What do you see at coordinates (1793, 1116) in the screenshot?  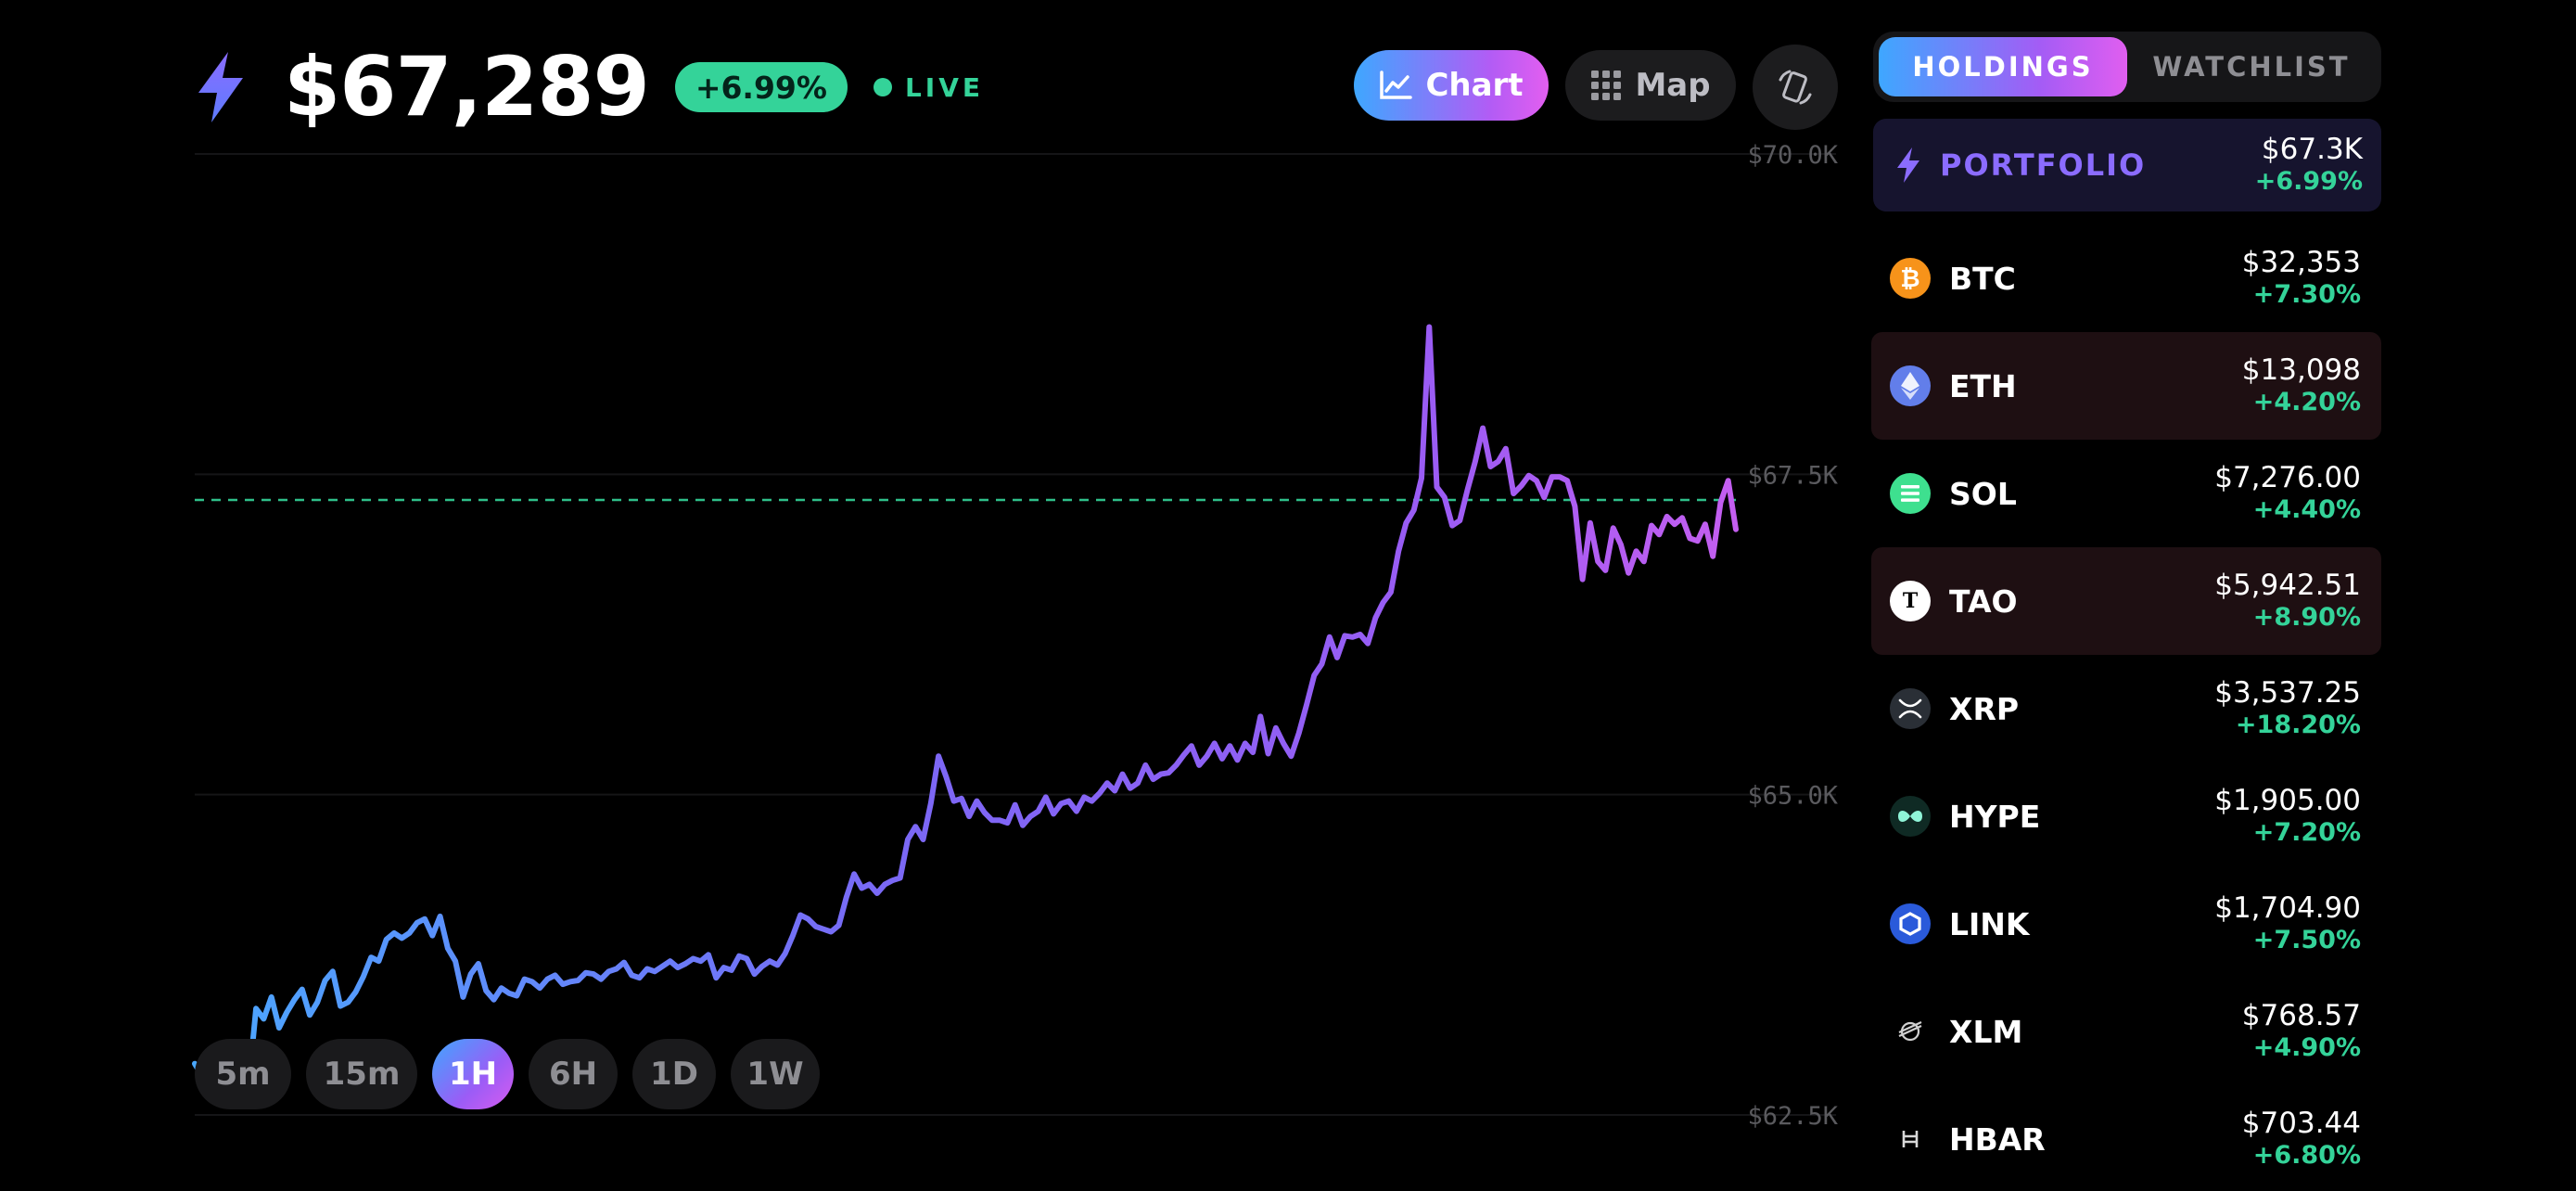 I see `y-tick-label: $62.5K` at bounding box center [1793, 1116].